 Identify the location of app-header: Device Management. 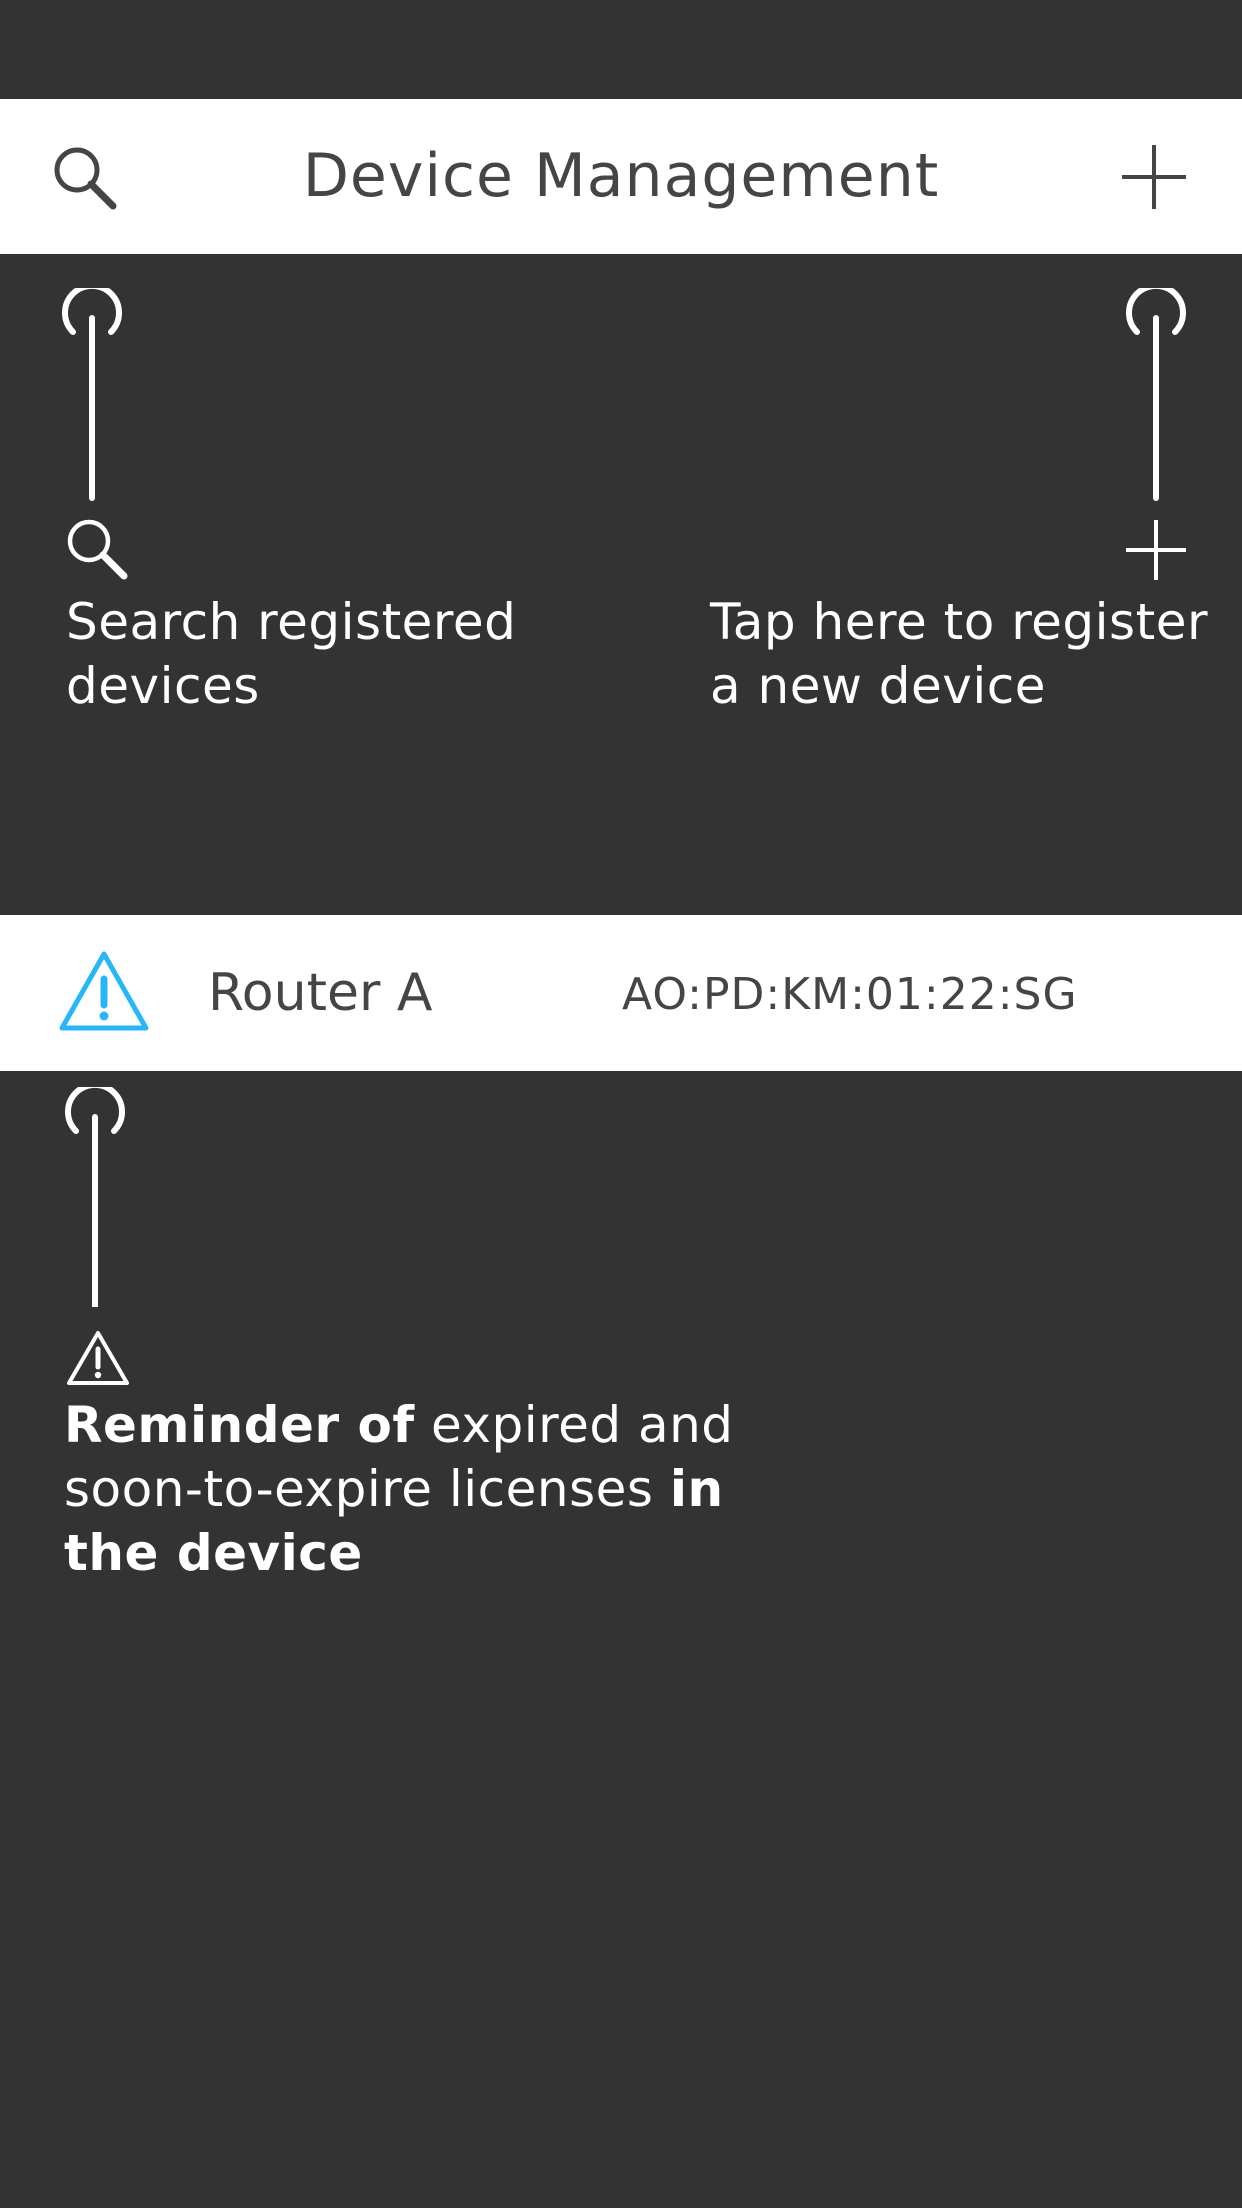
(621, 176).